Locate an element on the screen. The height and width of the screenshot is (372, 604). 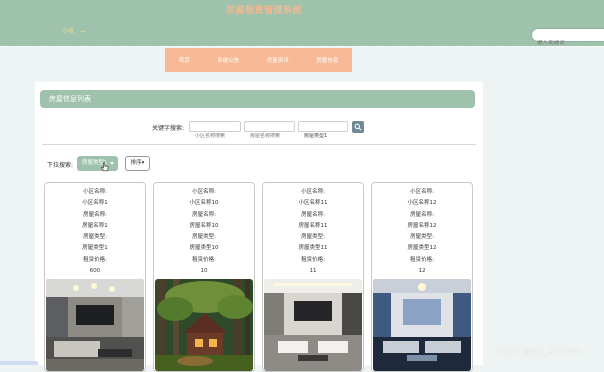
rent-price: 11 is located at coordinates (313, 271).